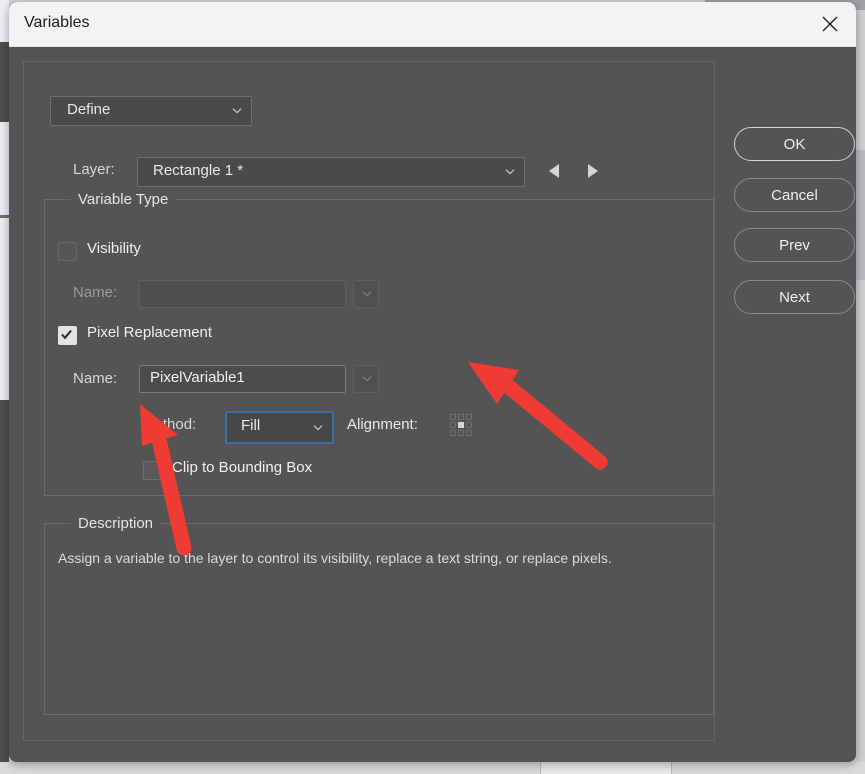  I want to click on alignment-cell-center, so click(461, 425).